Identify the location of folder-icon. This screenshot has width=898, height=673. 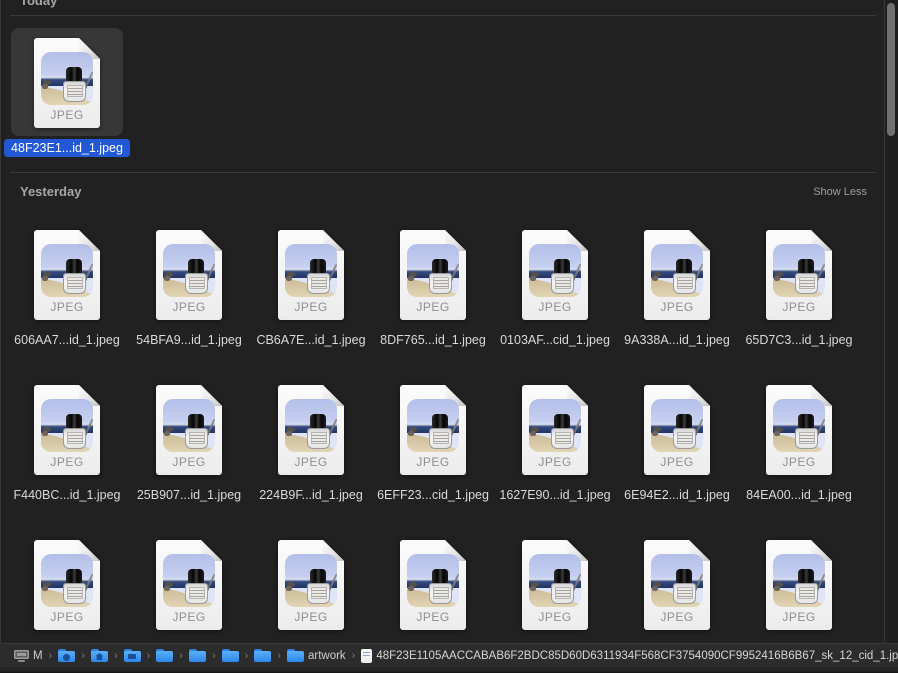
(230, 655).